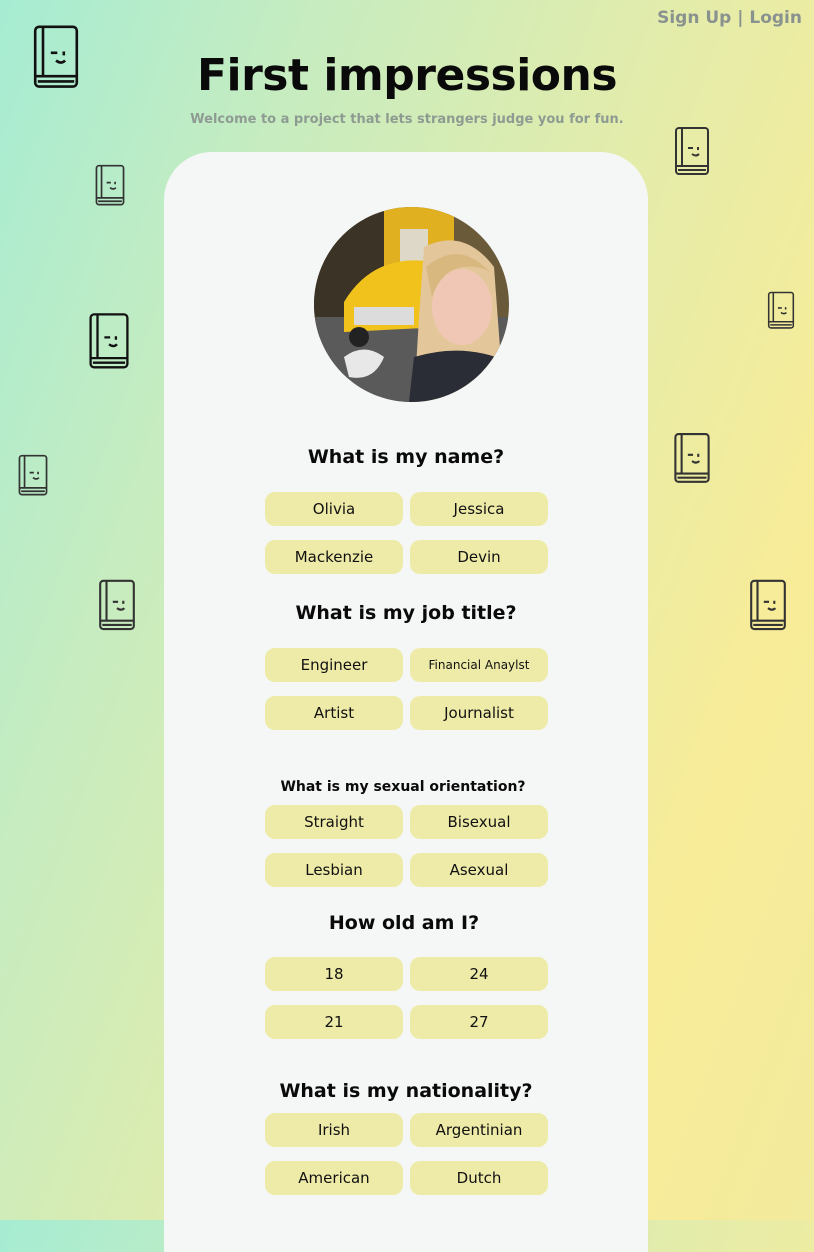  Describe the element at coordinates (479, 974) in the screenshot. I see `answer-24: 24` at that location.